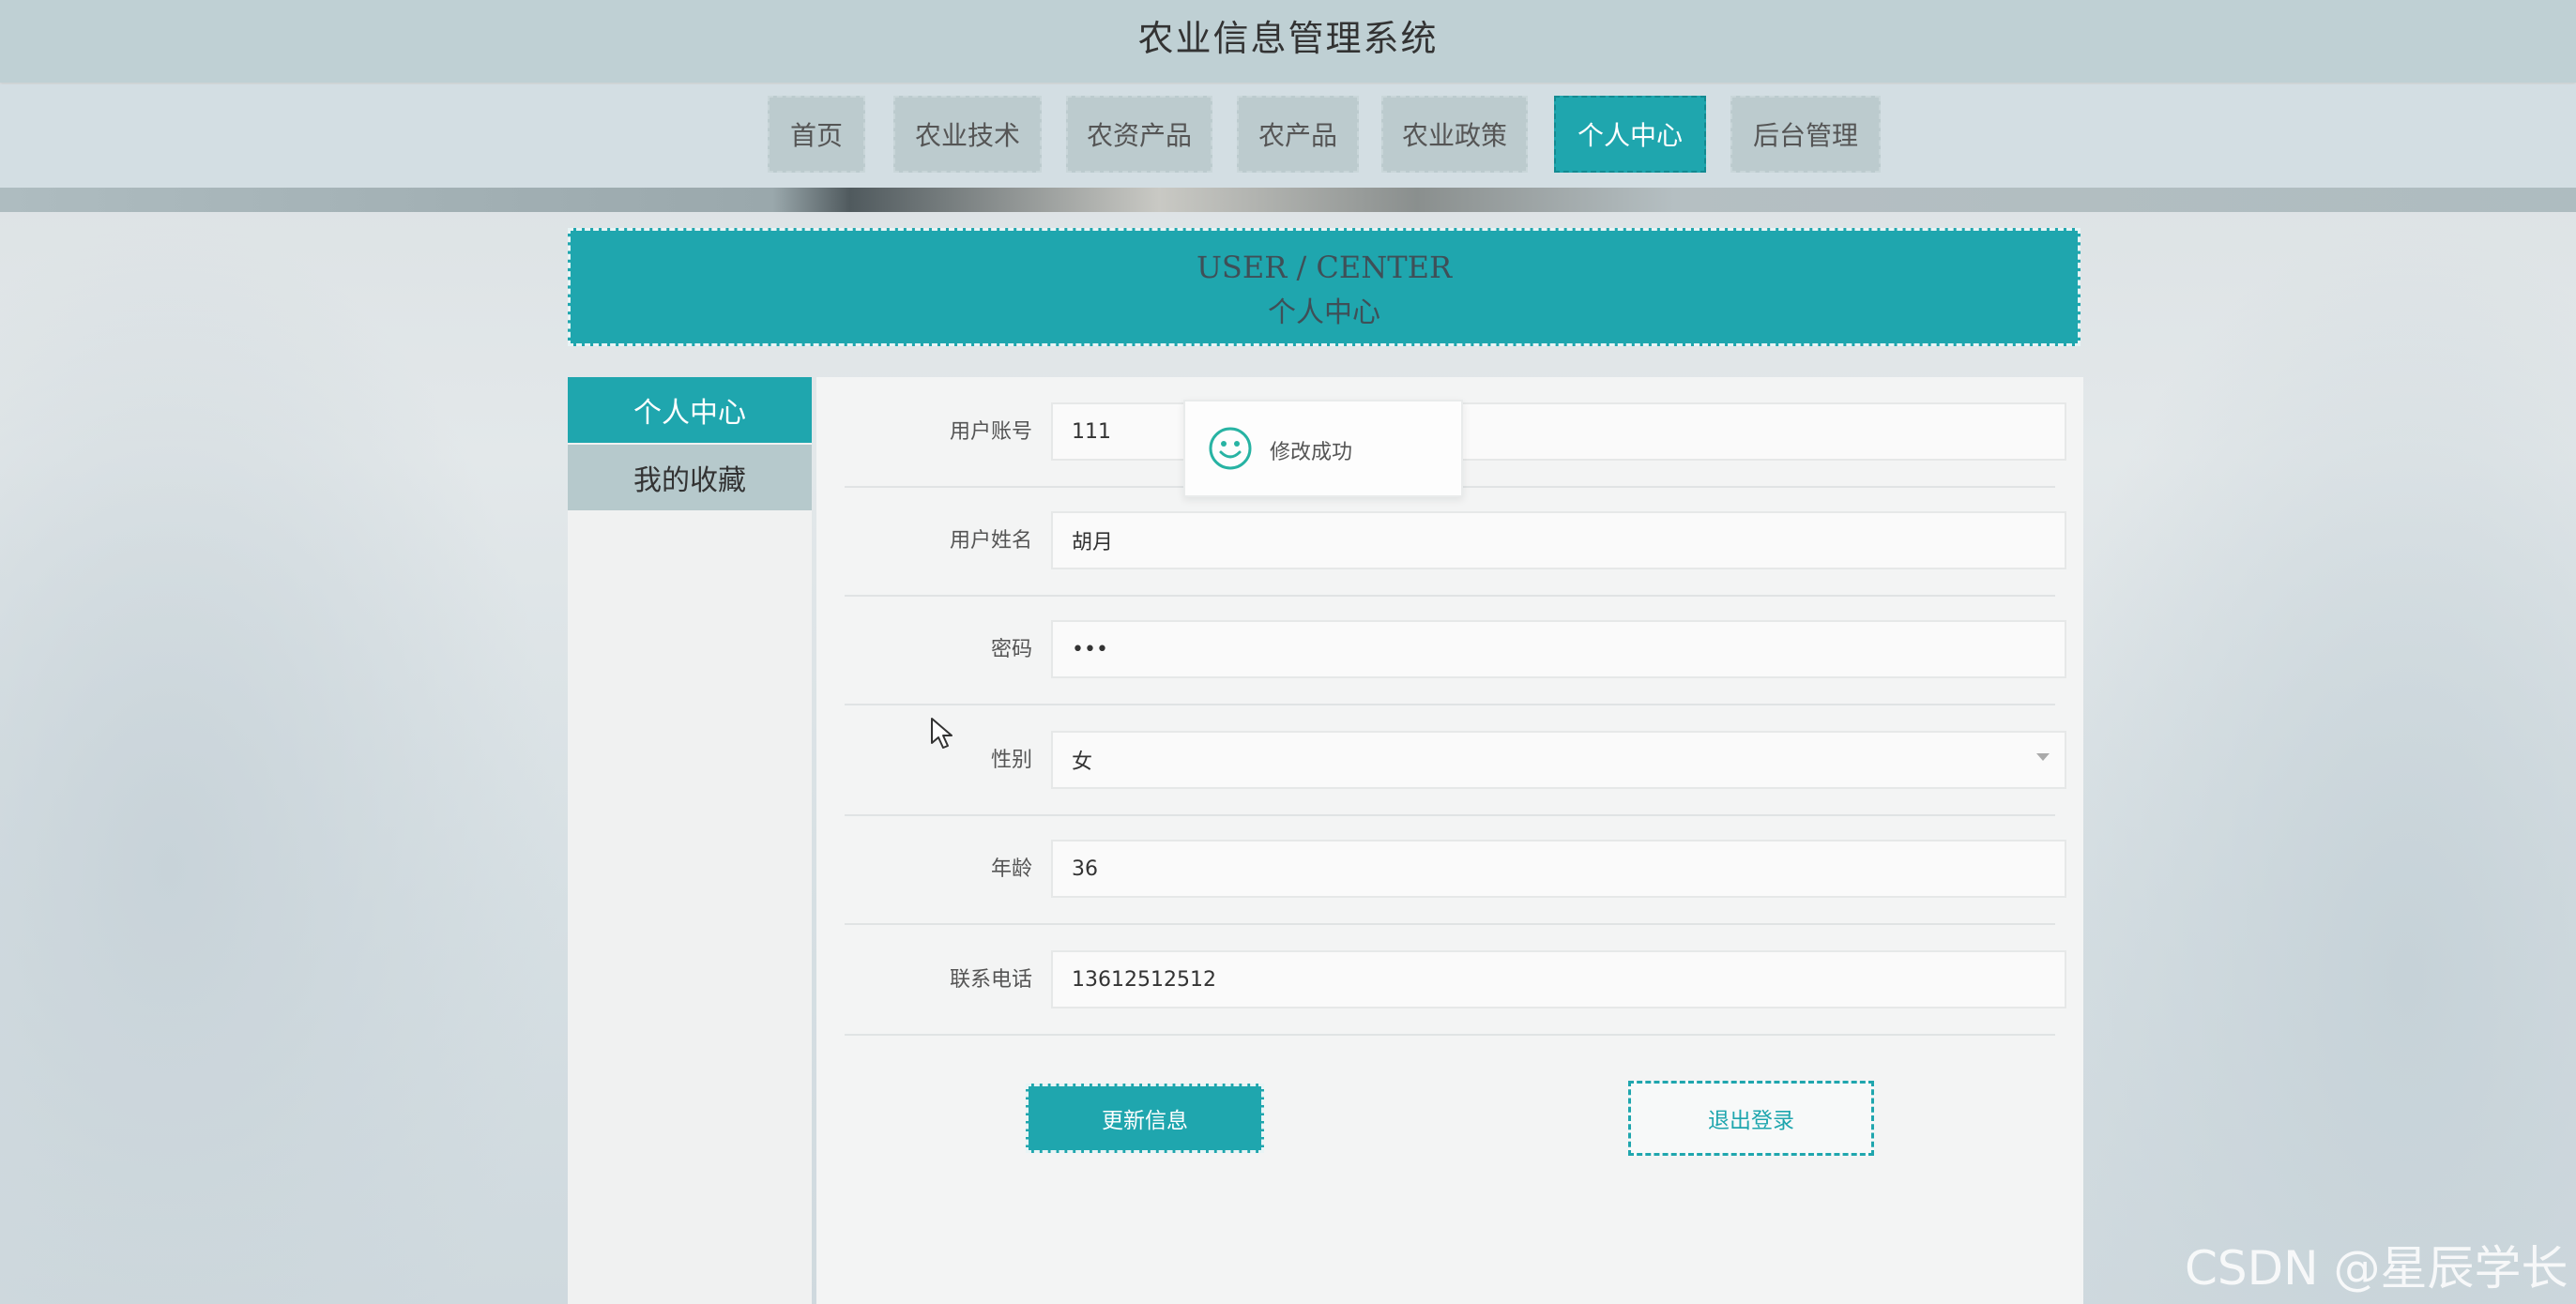  Describe the element at coordinates (1751, 1118) in the screenshot. I see `logout-button: 退出登录` at that location.